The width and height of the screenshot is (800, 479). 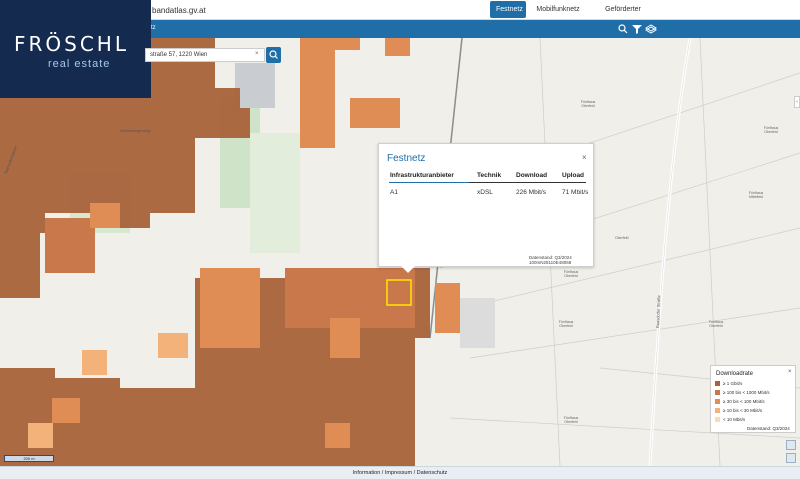 What do you see at coordinates (717, 420) in the screenshot?
I see `legend-swatch-lt10` at bounding box center [717, 420].